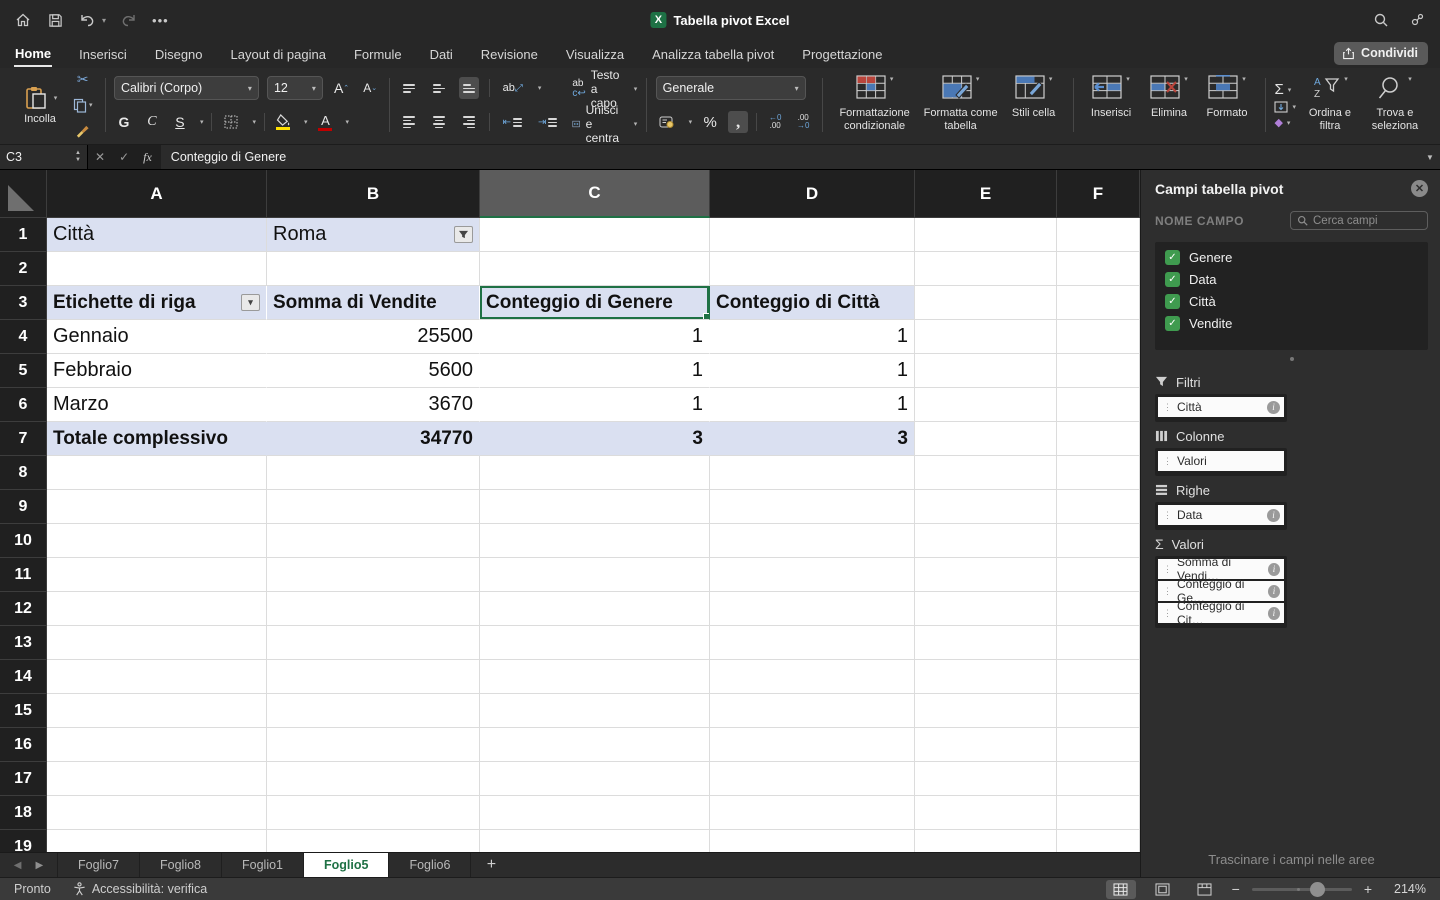 This screenshot has width=1440, height=900. Describe the element at coordinates (23, 473) in the screenshot. I see `row-header: 8` at that location.